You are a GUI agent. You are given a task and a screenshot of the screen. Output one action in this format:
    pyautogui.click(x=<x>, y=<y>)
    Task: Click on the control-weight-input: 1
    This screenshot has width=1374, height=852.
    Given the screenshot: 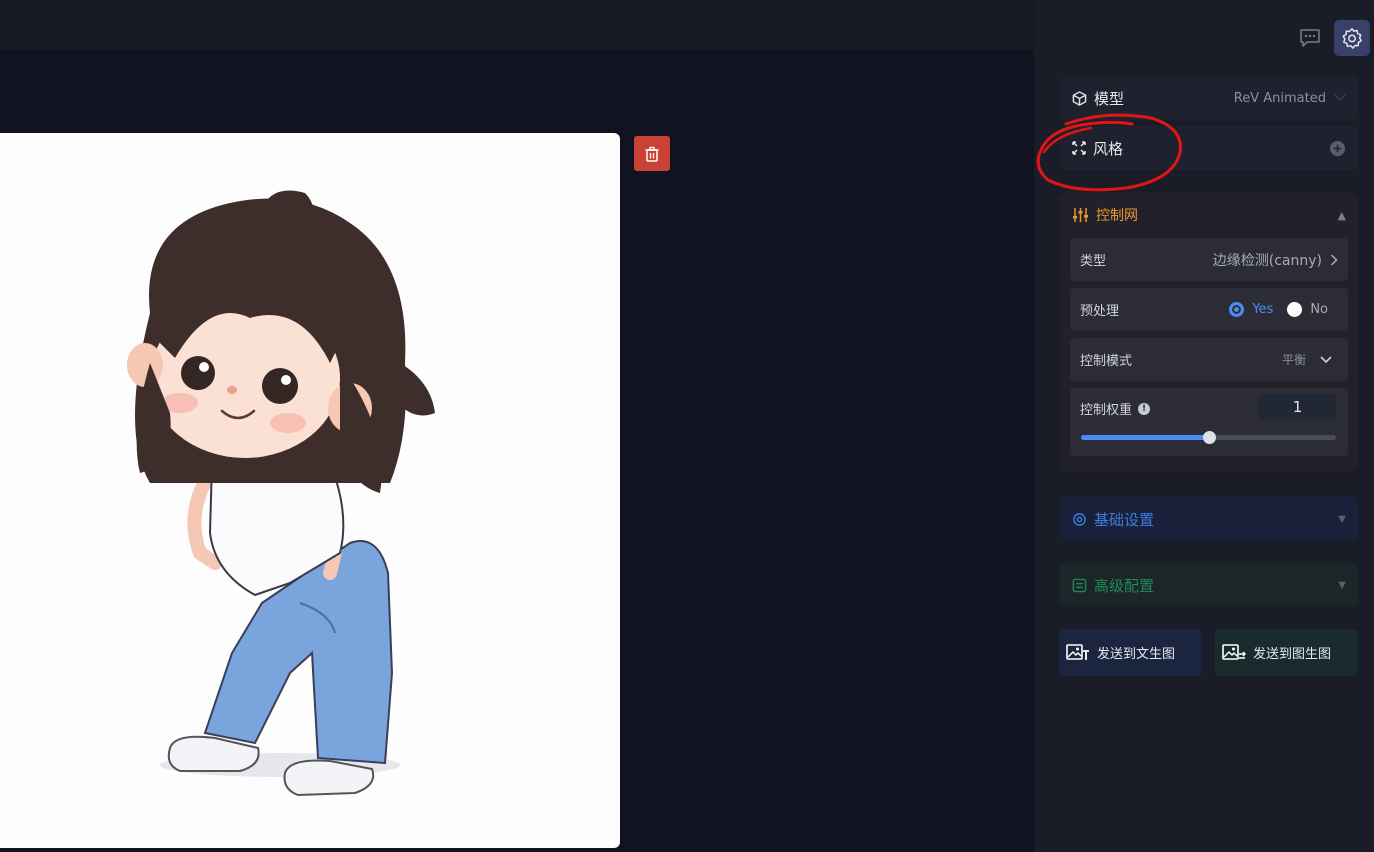 What is the action you would take?
    pyautogui.click(x=1297, y=407)
    